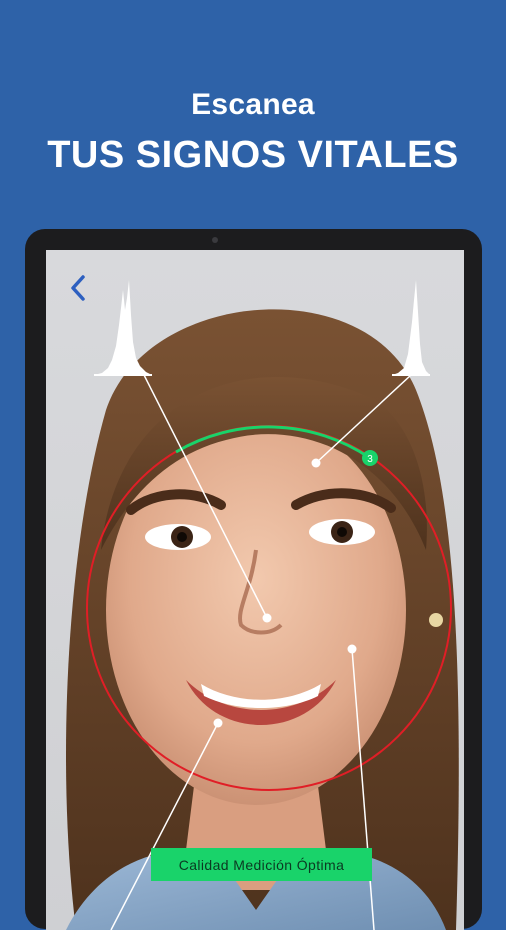  I want to click on quality-status-badge: Calidad Medición Óptima, so click(261, 864).